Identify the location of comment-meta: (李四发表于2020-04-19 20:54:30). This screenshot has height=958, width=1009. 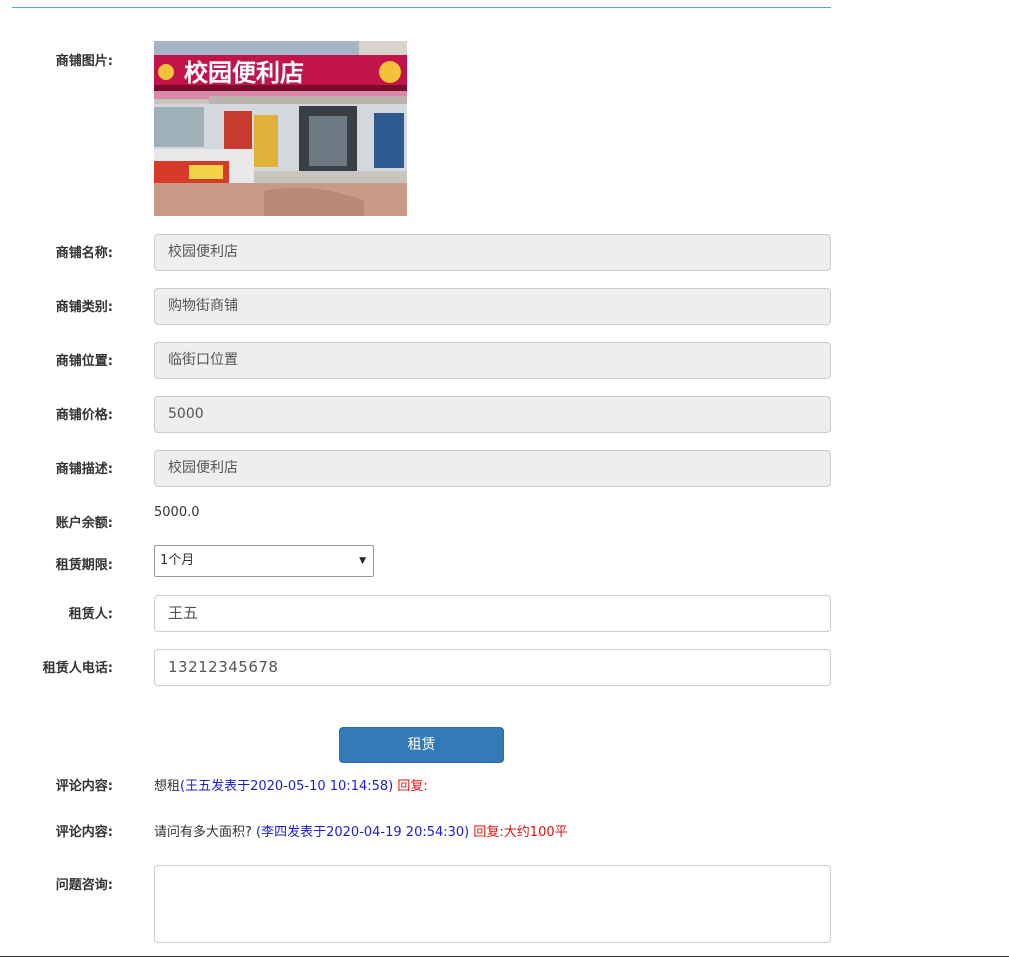
(363, 832).